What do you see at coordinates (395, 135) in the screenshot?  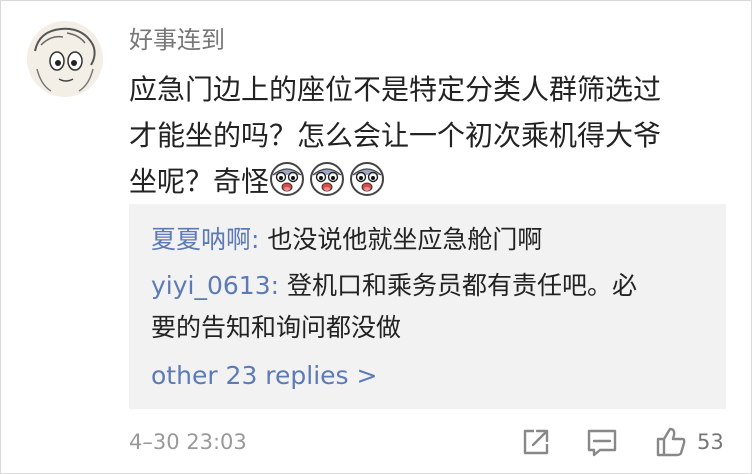 I see `comment-text-line: 才能坐的吗？怎么会让一个初次乘机得大爷` at bounding box center [395, 135].